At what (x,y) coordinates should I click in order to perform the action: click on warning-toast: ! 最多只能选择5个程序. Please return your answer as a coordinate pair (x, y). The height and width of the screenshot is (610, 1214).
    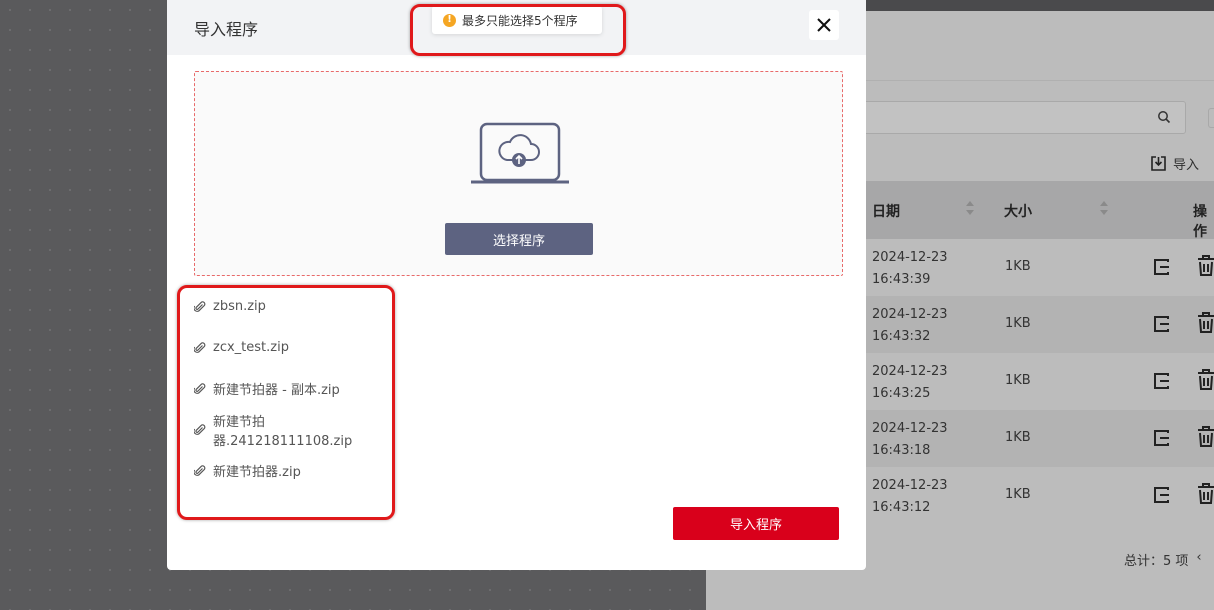
    Looking at the image, I should click on (517, 20).